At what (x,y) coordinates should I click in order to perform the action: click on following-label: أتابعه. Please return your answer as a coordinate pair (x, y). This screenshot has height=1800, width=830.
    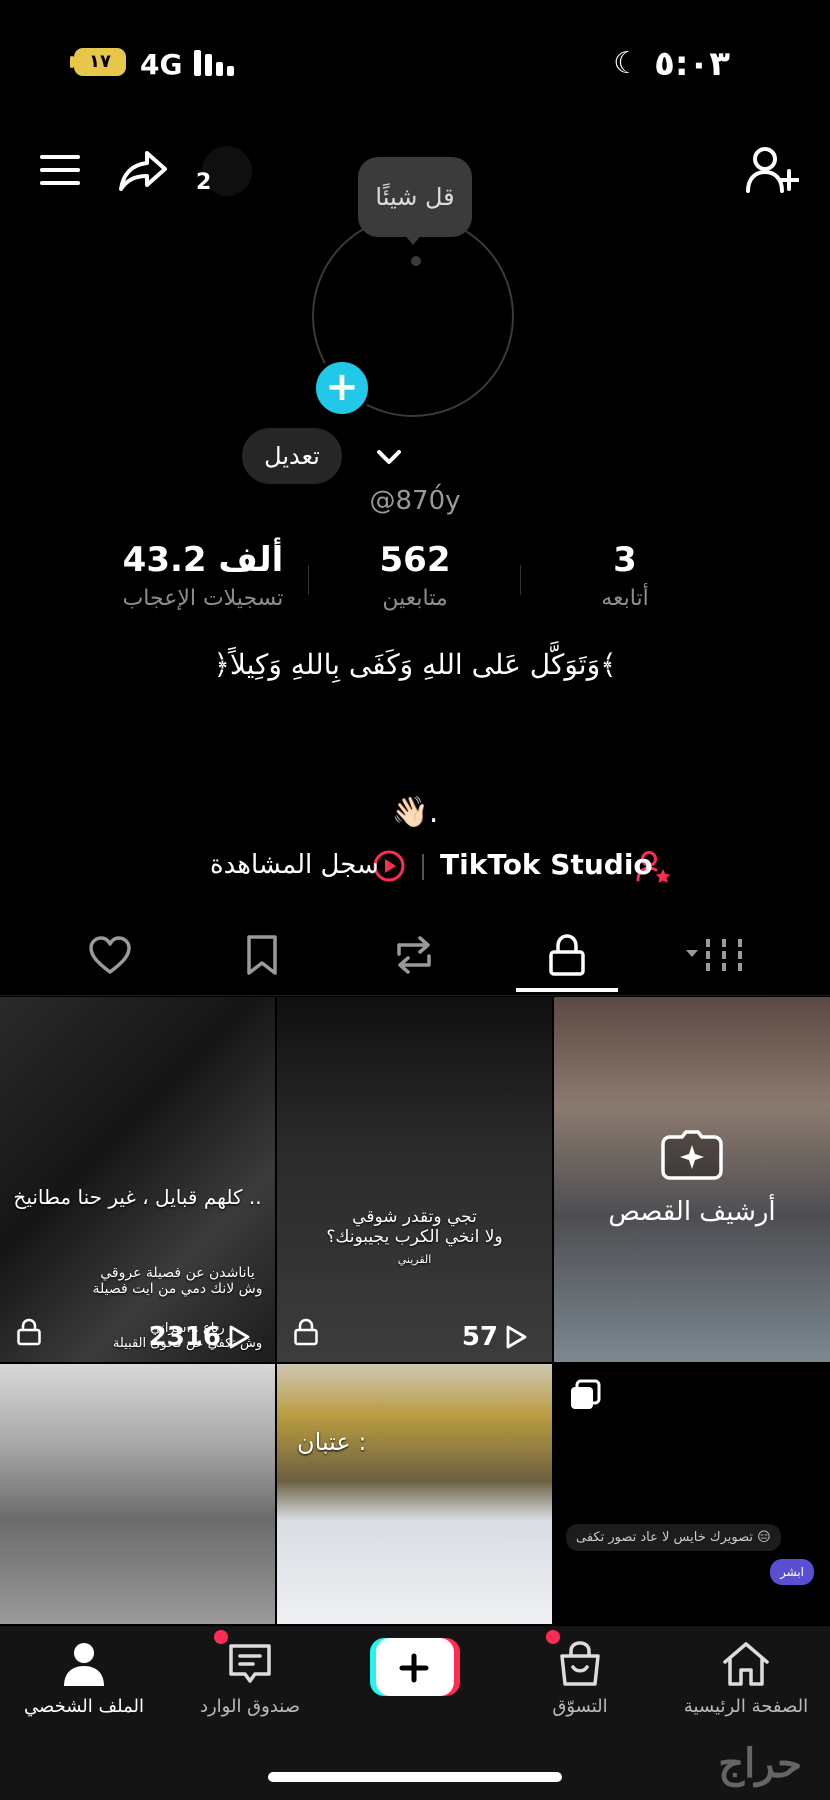
    Looking at the image, I should click on (625, 598).